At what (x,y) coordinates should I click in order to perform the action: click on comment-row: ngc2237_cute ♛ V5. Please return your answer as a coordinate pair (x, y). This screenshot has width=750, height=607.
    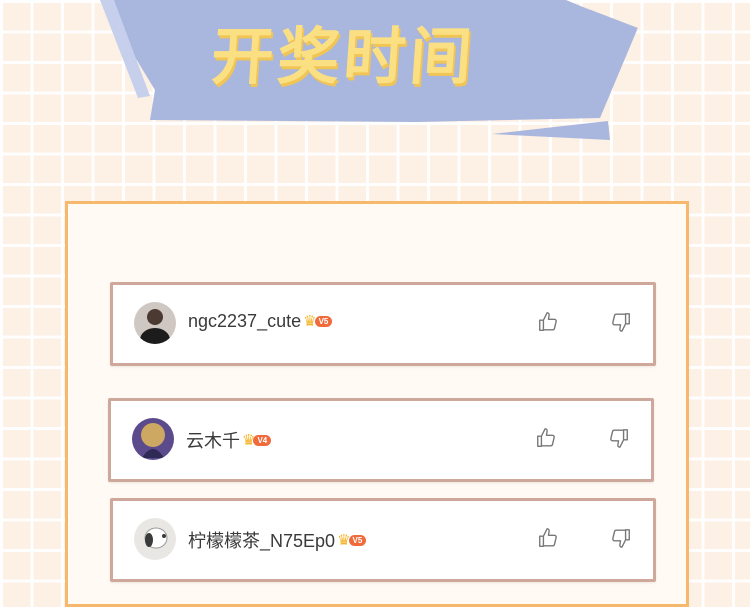
    Looking at the image, I should click on (383, 324).